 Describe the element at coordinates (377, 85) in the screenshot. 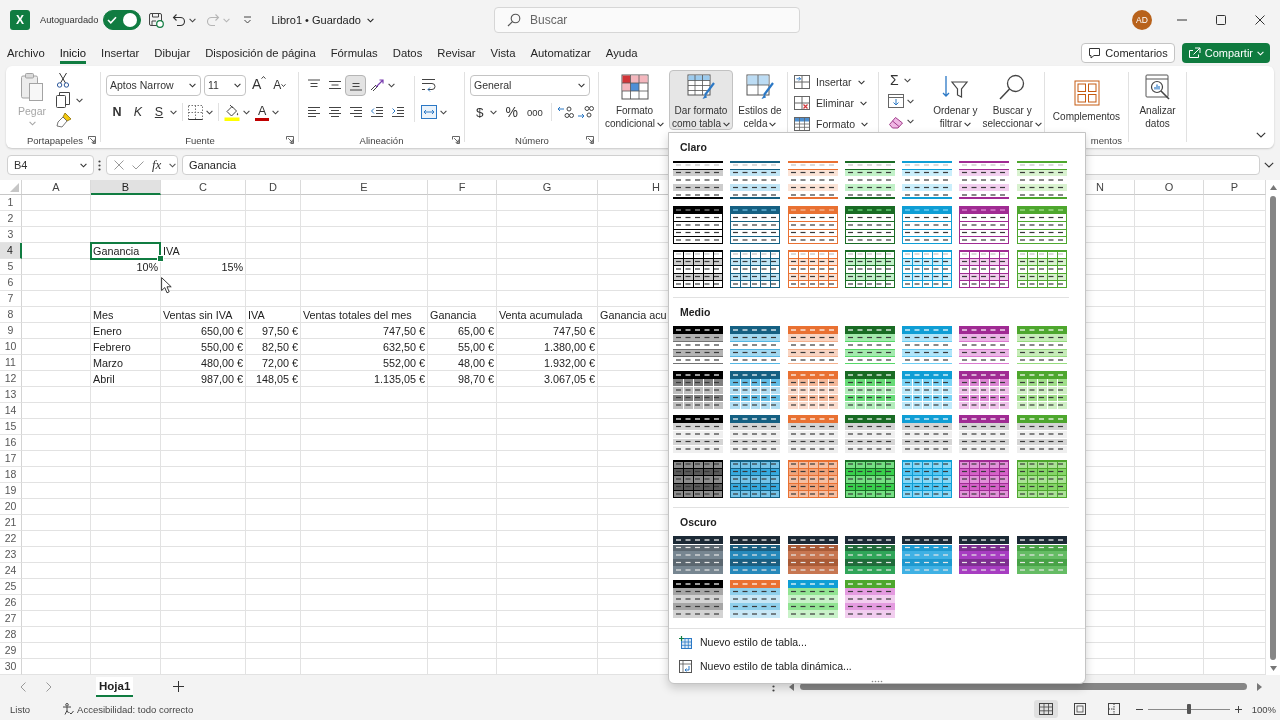

I see `diagonal-arrow-icon` at that location.